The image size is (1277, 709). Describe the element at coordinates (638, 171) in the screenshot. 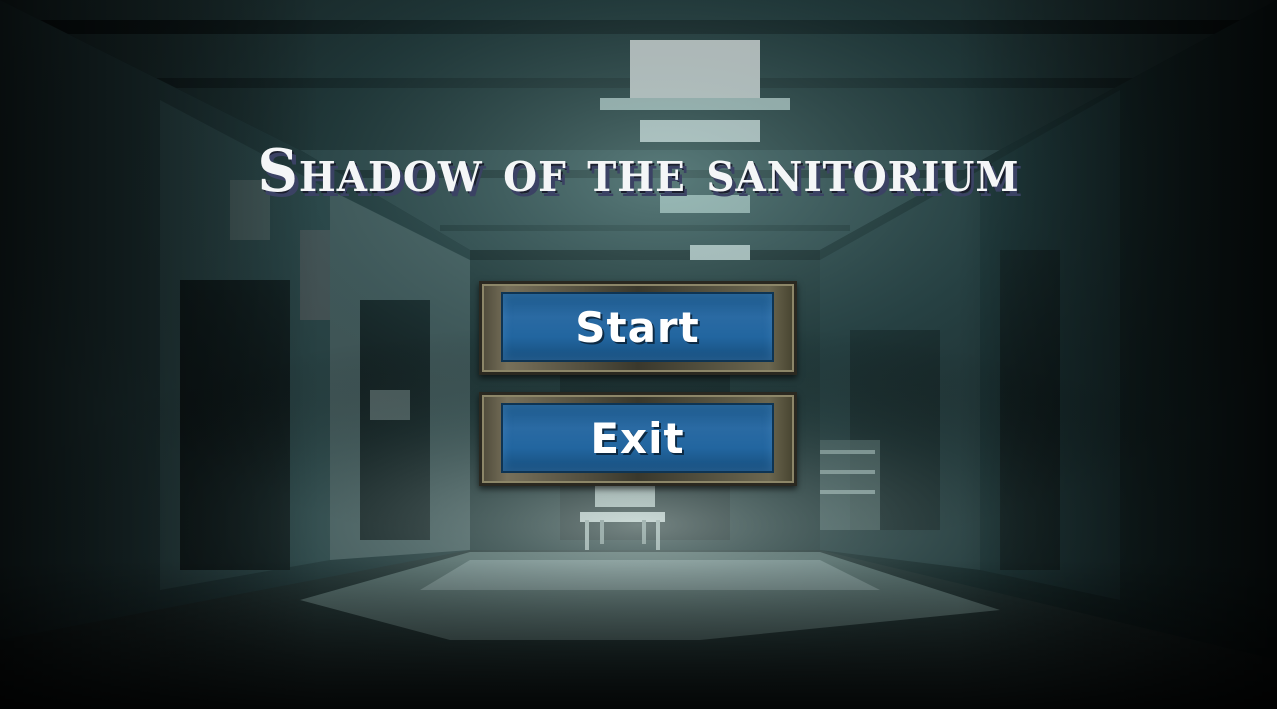

I see `game-title: Shadow of the sanitorium` at that location.